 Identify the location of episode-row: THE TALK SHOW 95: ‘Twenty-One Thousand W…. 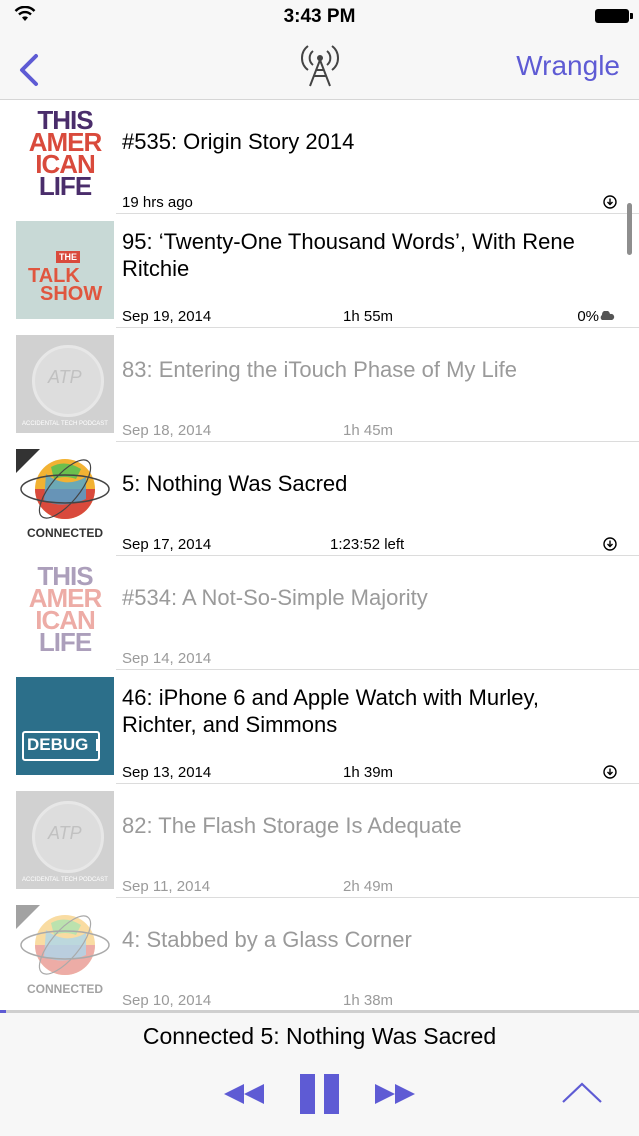
(319, 271).